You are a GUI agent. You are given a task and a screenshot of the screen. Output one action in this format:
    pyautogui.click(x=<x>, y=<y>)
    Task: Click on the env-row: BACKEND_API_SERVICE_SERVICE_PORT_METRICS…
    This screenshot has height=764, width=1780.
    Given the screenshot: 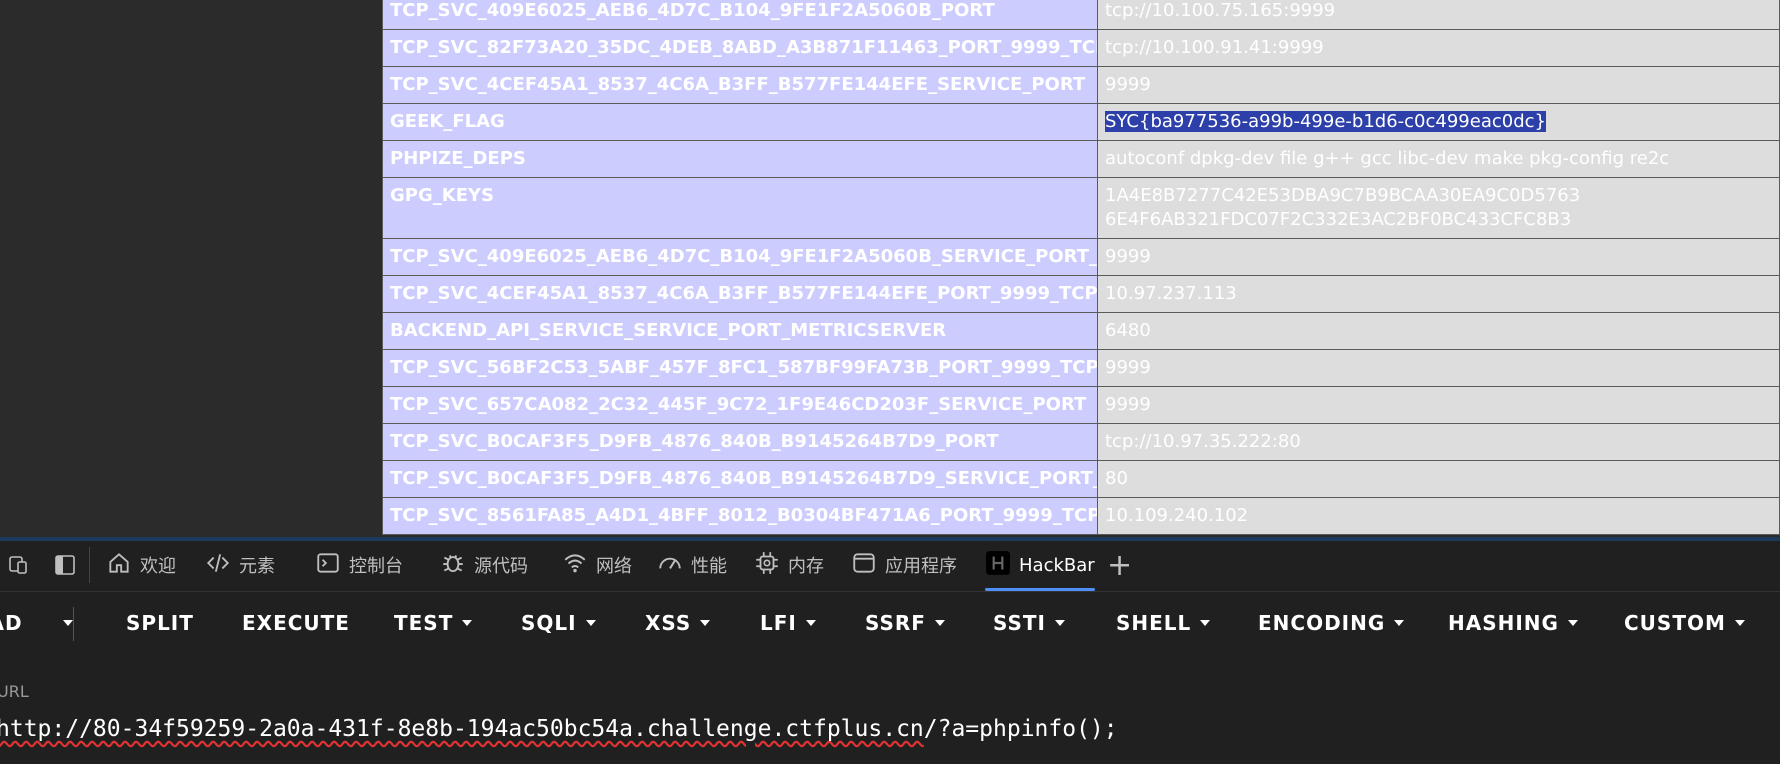 What is the action you would take?
    pyautogui.click(x=1081, y=331)
    